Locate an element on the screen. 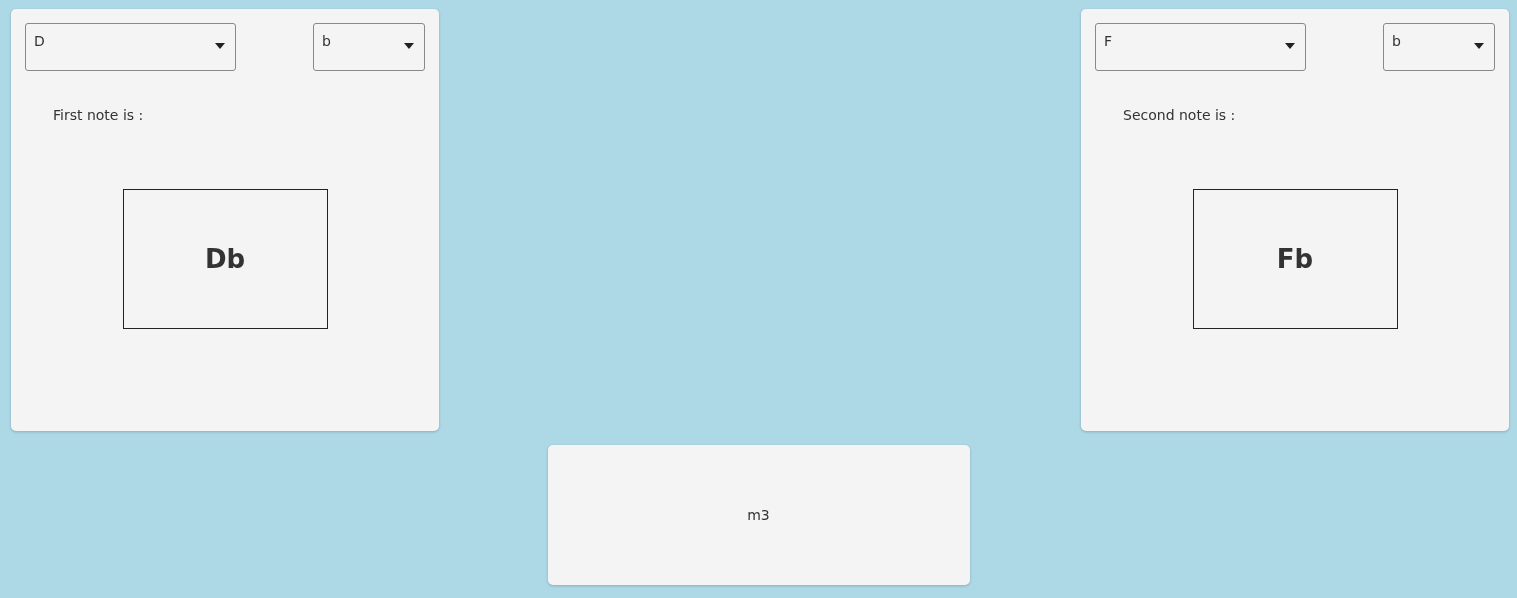  note-label: Second note is : is located at coordinates (1179, 115).